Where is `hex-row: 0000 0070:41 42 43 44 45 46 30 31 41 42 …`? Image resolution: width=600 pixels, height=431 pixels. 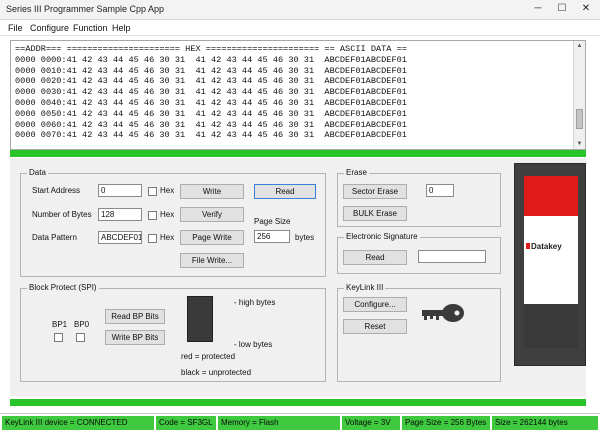 hex-row: 0000 0070:41 42 43 44 45 46 30 31 41 42 … is located at coordinates (211, 135).